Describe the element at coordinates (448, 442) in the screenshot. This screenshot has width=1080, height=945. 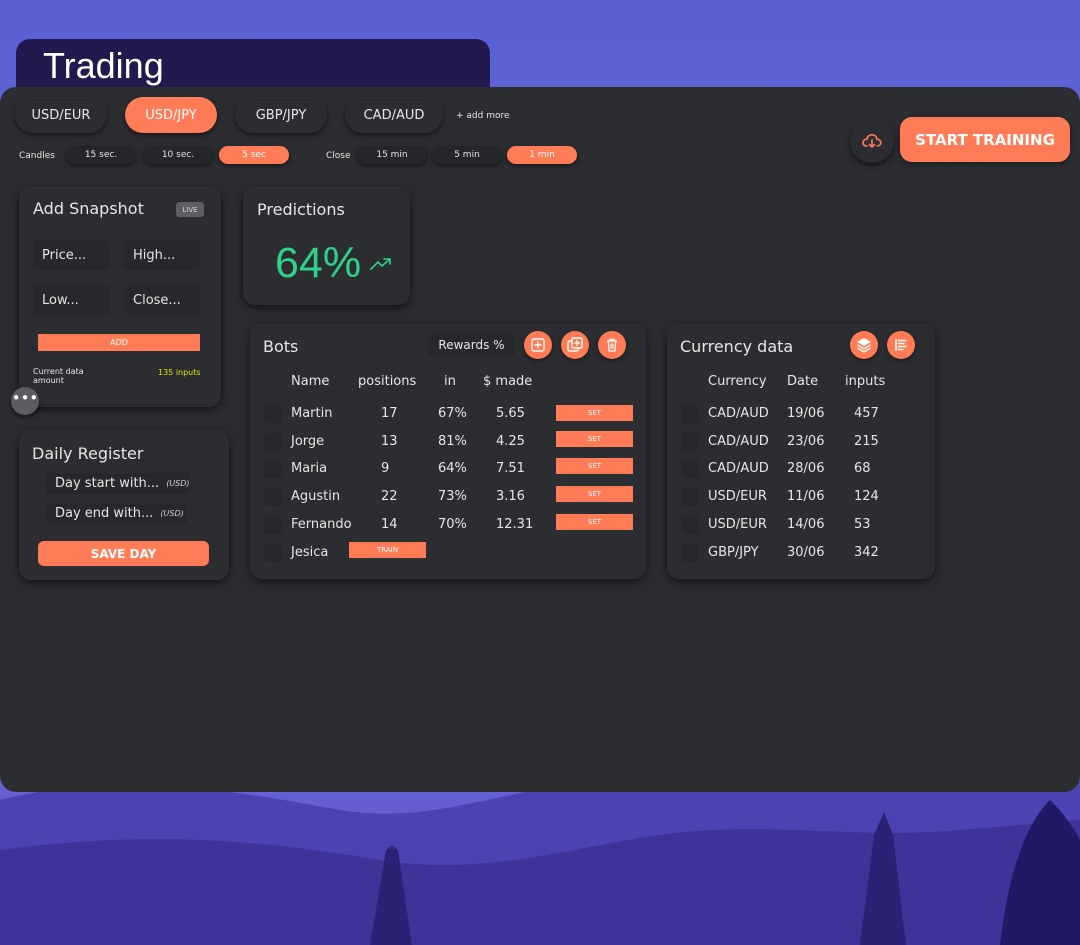
I see `table-row: Jorge 13 81% 4.25 SET` at that location.